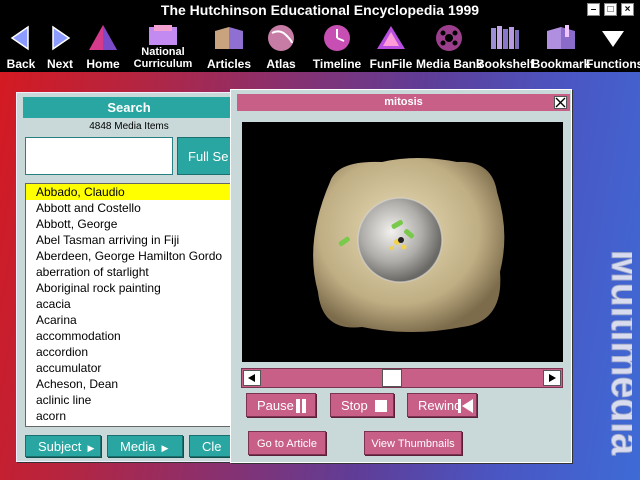 Image resolution: width=640 pixels, height=480 pixels. What do you see at coordinates (275, 405) in the screenshot?
I see `pause-label: Pause` at bounding box center [275, 405].